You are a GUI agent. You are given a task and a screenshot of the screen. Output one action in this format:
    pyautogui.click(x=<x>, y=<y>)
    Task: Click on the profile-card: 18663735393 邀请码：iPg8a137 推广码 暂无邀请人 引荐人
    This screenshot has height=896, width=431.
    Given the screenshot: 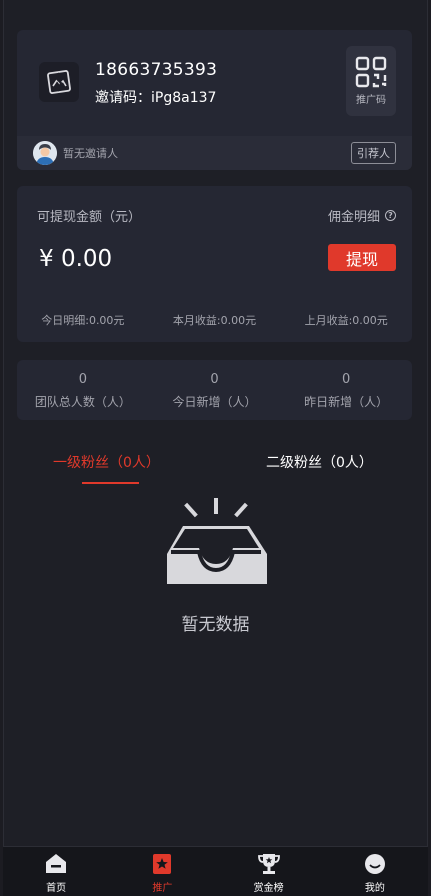 What is the action you would take?
    pyautogui.click(x=214, y=100)
    